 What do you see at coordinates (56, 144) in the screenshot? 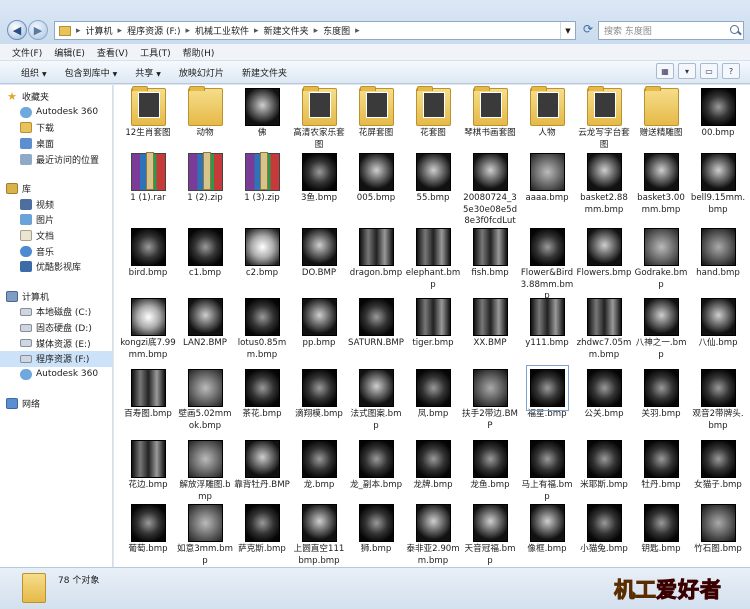
I see `nav-item-desktop: 桌面` at bounding box center [56, 144].